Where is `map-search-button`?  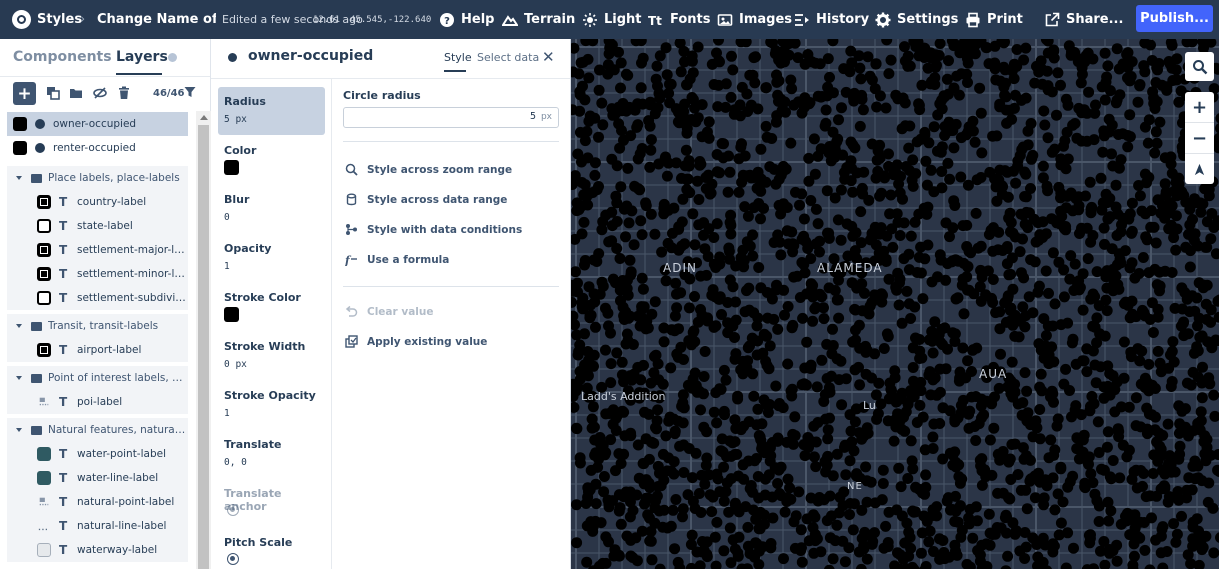
map-search-button is located at coordinates (1199, 66).